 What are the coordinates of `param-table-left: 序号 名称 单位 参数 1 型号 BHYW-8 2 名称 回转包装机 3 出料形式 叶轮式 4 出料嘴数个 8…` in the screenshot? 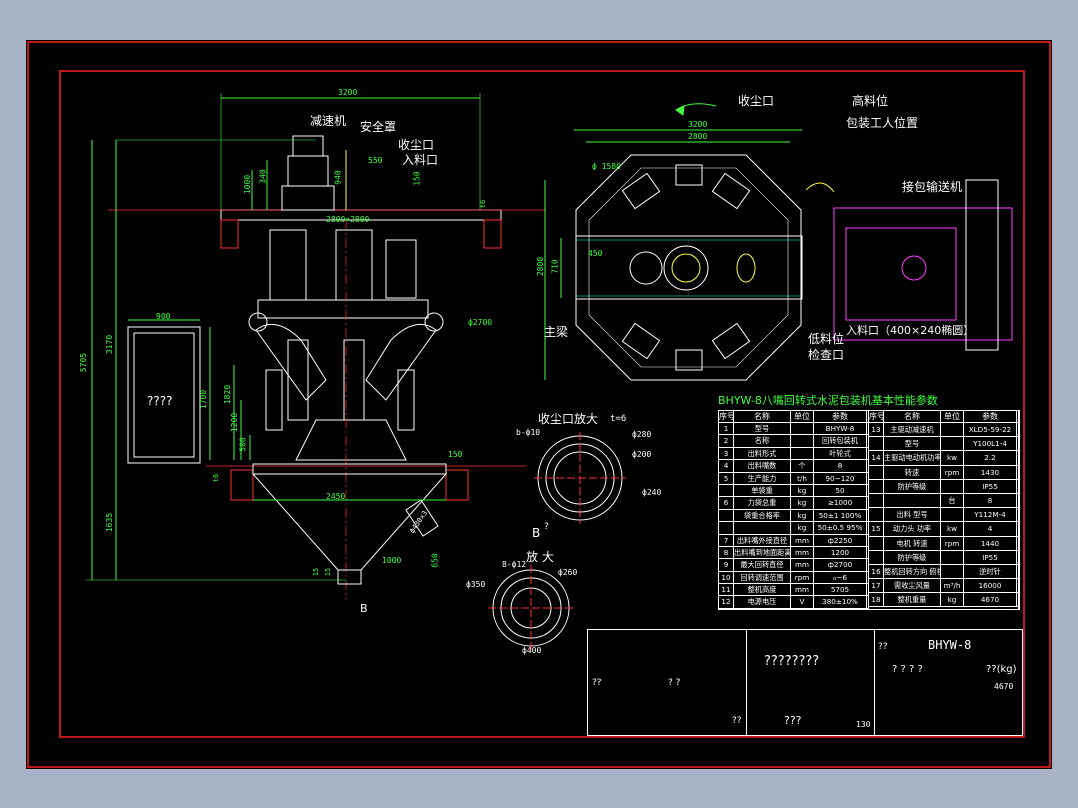 It's located at (794, 510).